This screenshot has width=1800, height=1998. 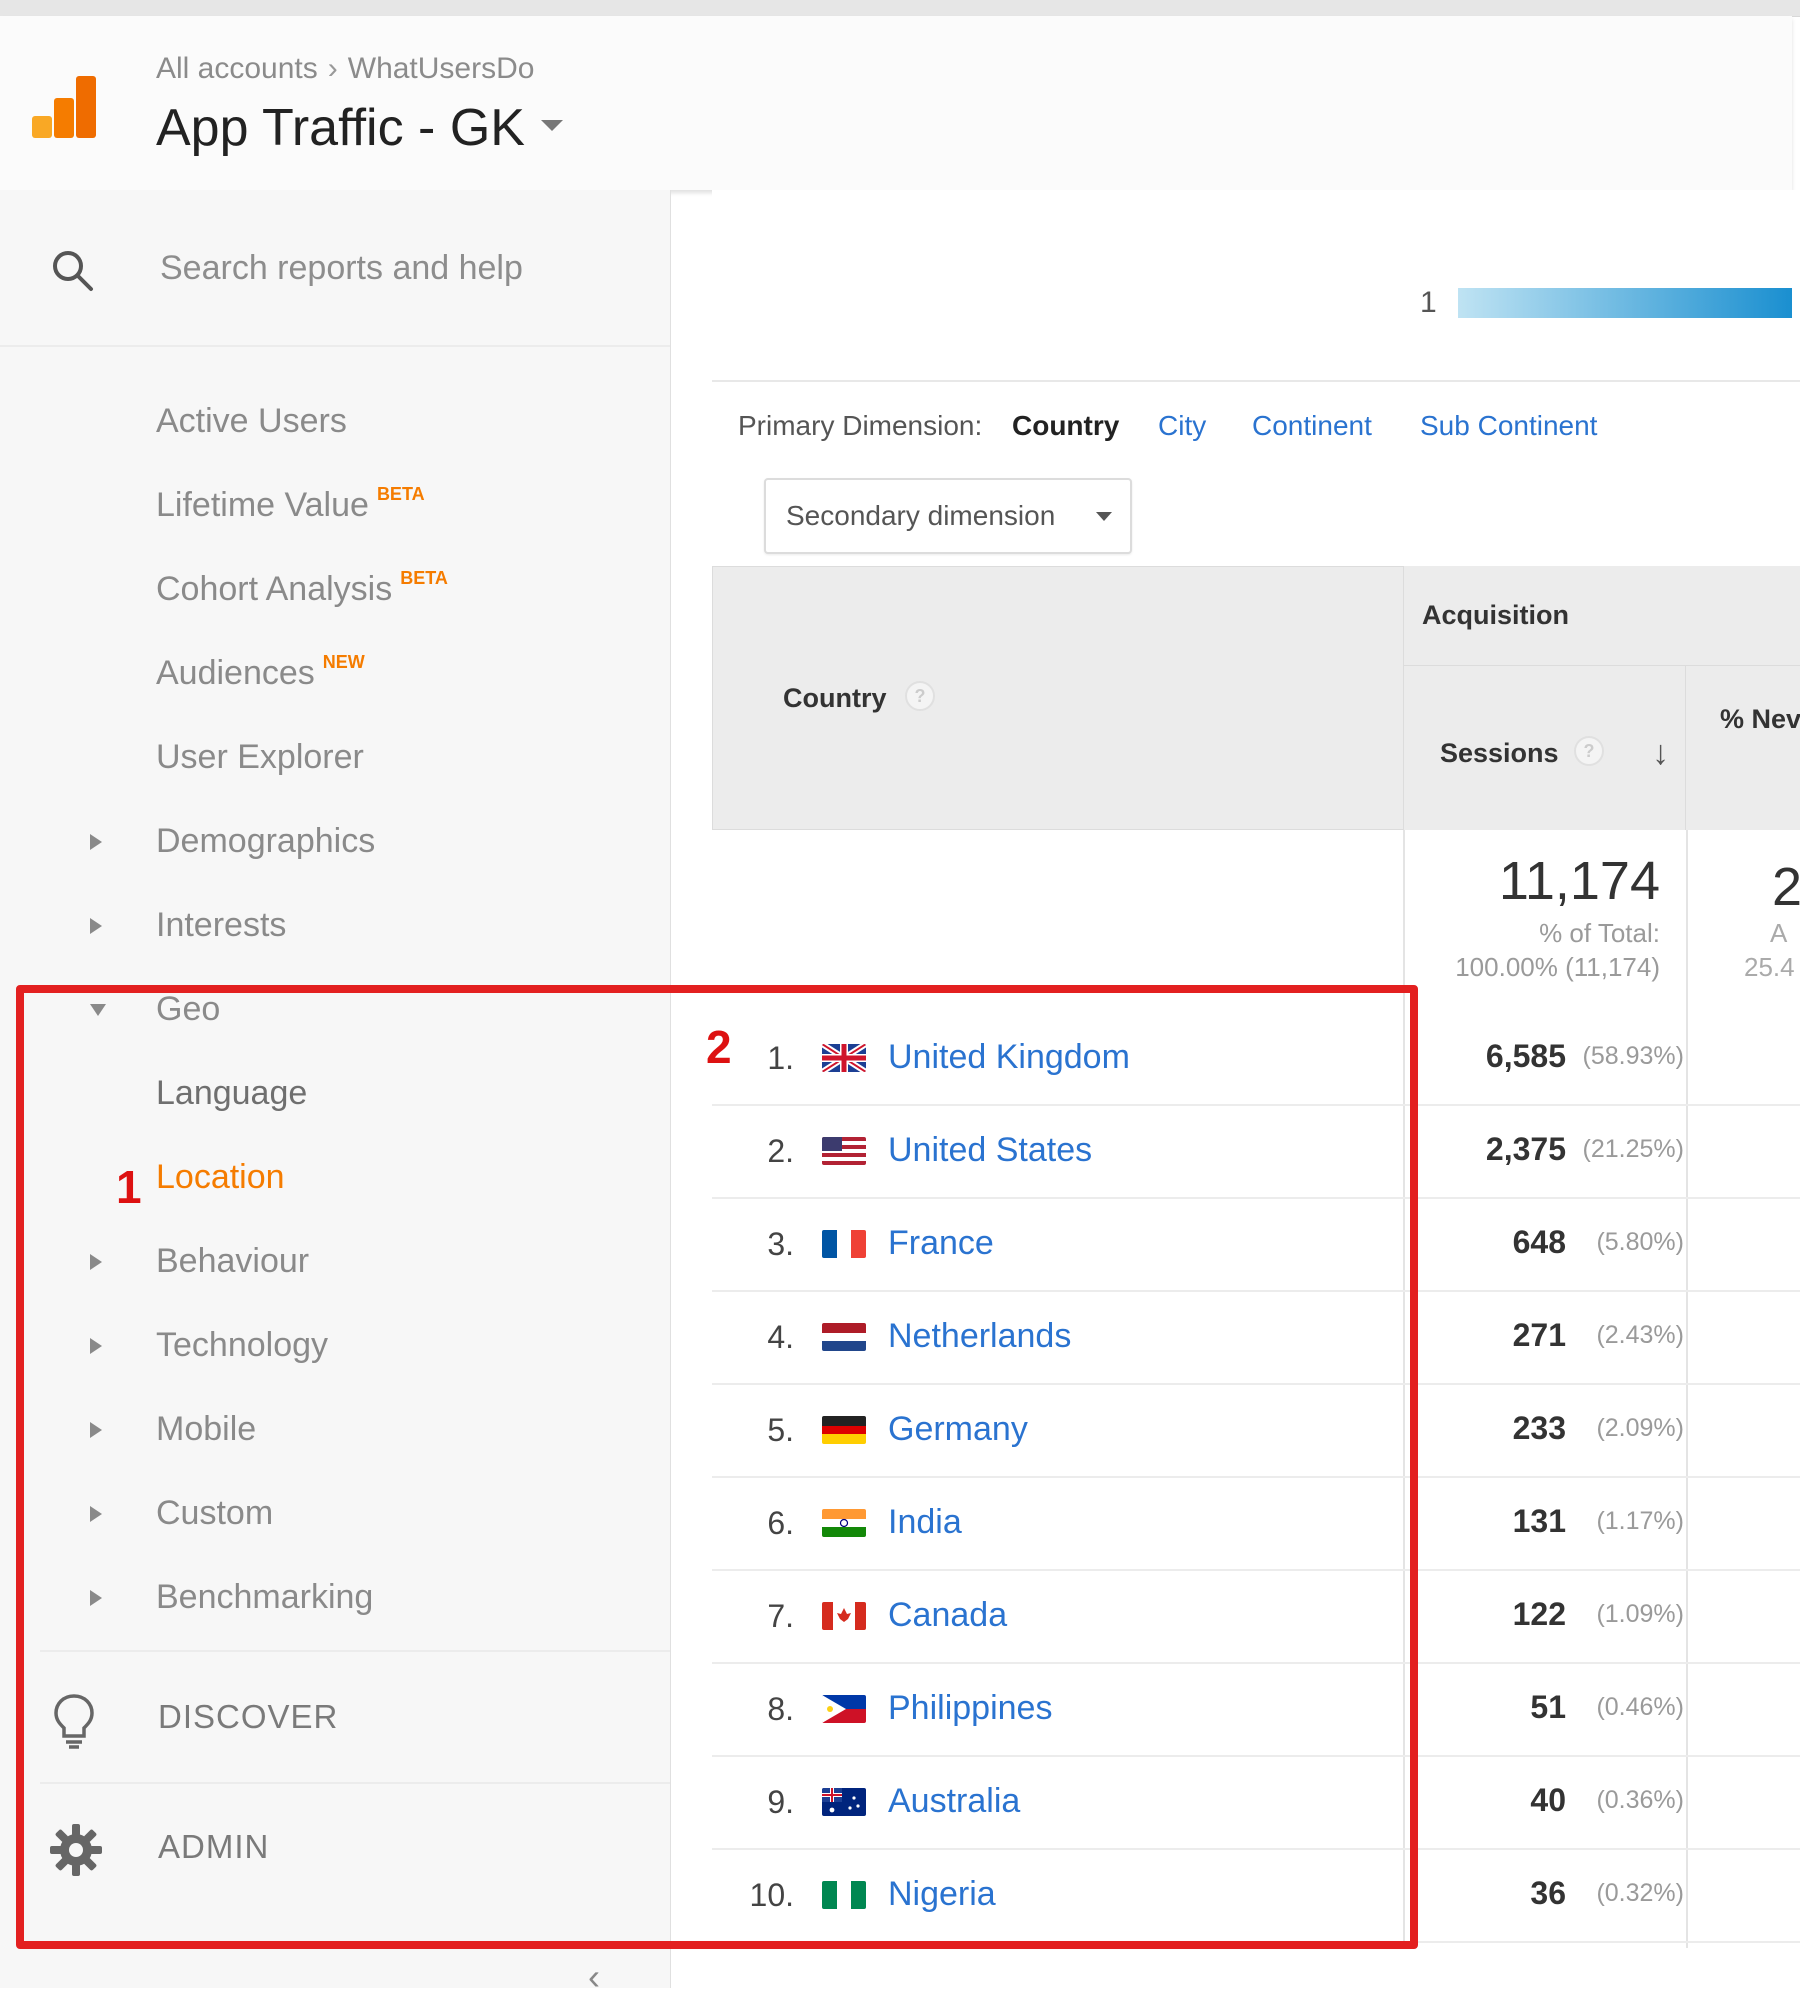 I want to click on property-title: App Traffic - GK, so click(x=340, y=128).